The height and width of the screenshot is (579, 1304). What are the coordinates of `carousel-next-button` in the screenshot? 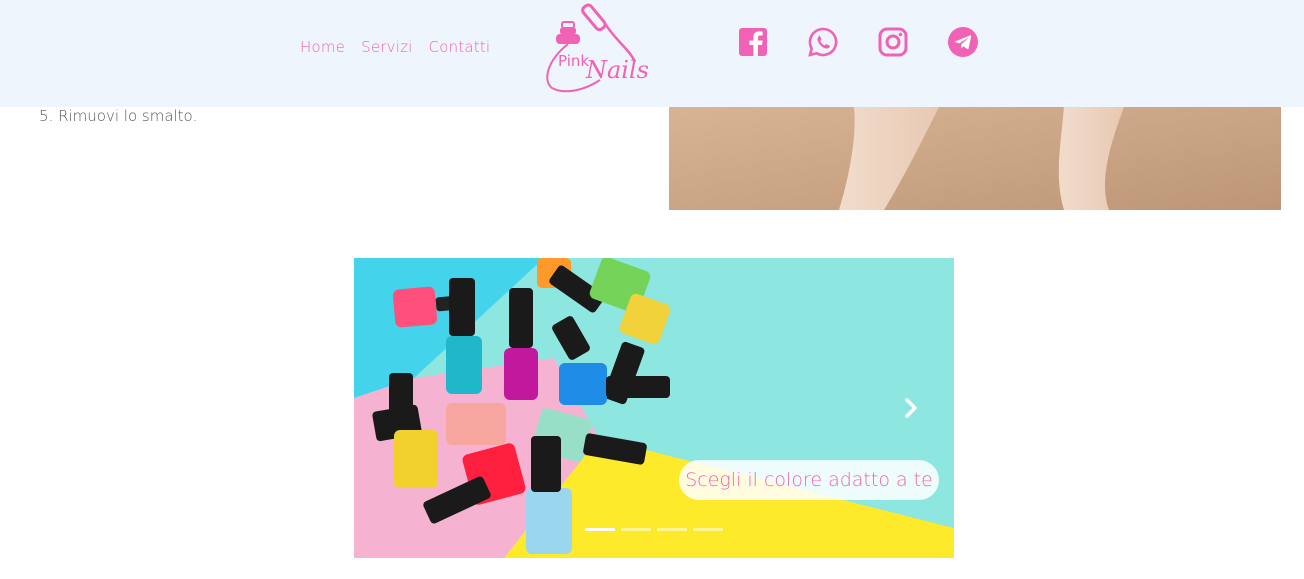 It's located at (911, 408).